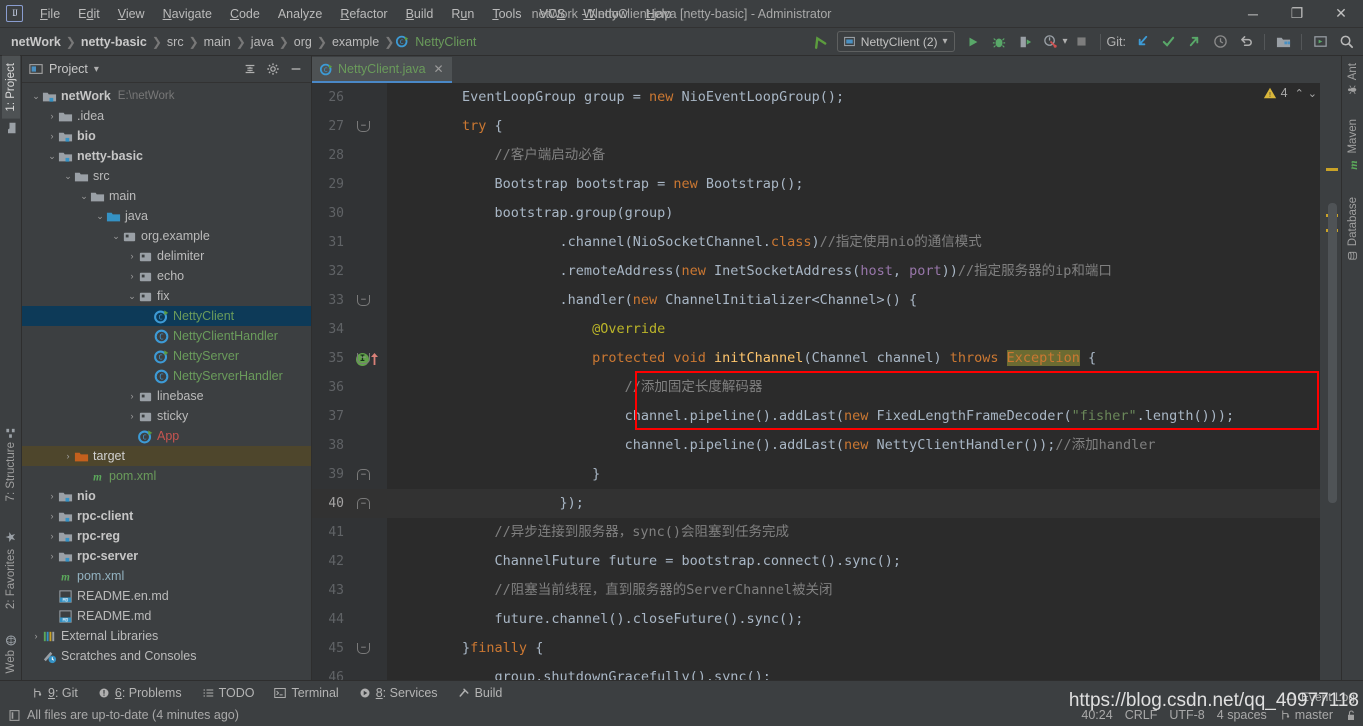 The image size is (1363, 726). Describe the element at coordinates (166, 96) in the screenshot. I see `tree-node-network: ⌄ netWork E:\netWork` at that location.